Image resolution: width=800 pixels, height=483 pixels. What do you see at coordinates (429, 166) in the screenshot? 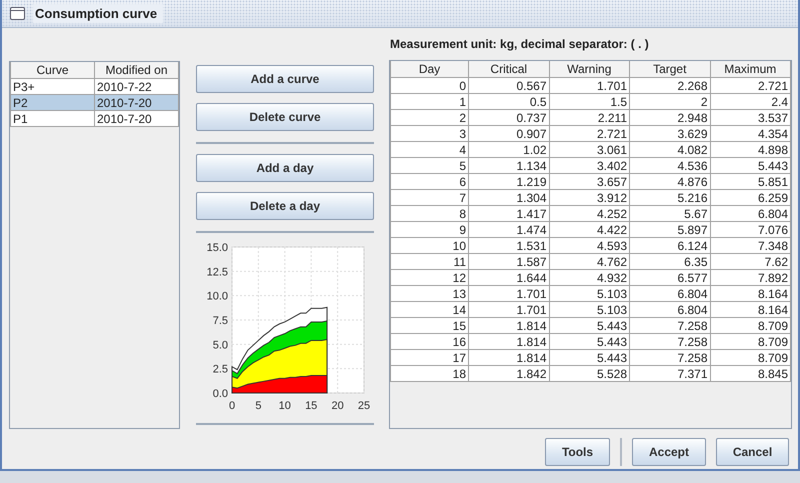
I see `table-cell: 5` at bounding box center [429, 166].